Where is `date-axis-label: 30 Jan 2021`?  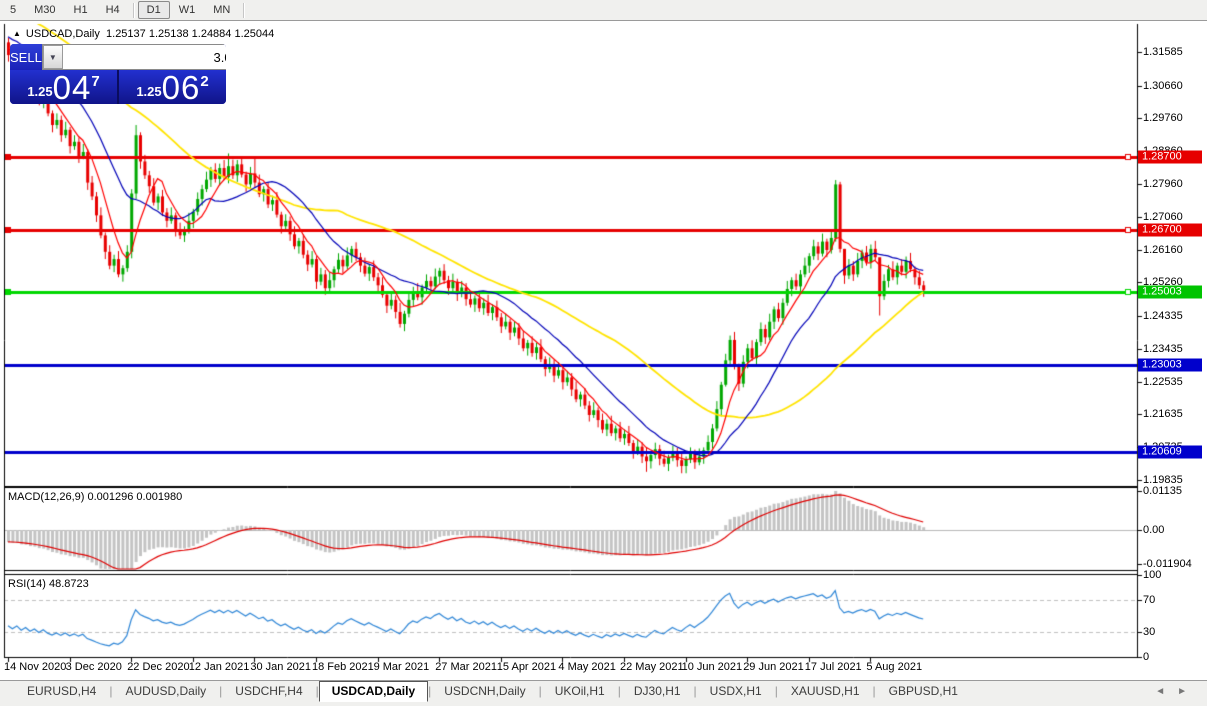 date-axis-label: 30 Jan 2021 is located at coordinates (280, 667).